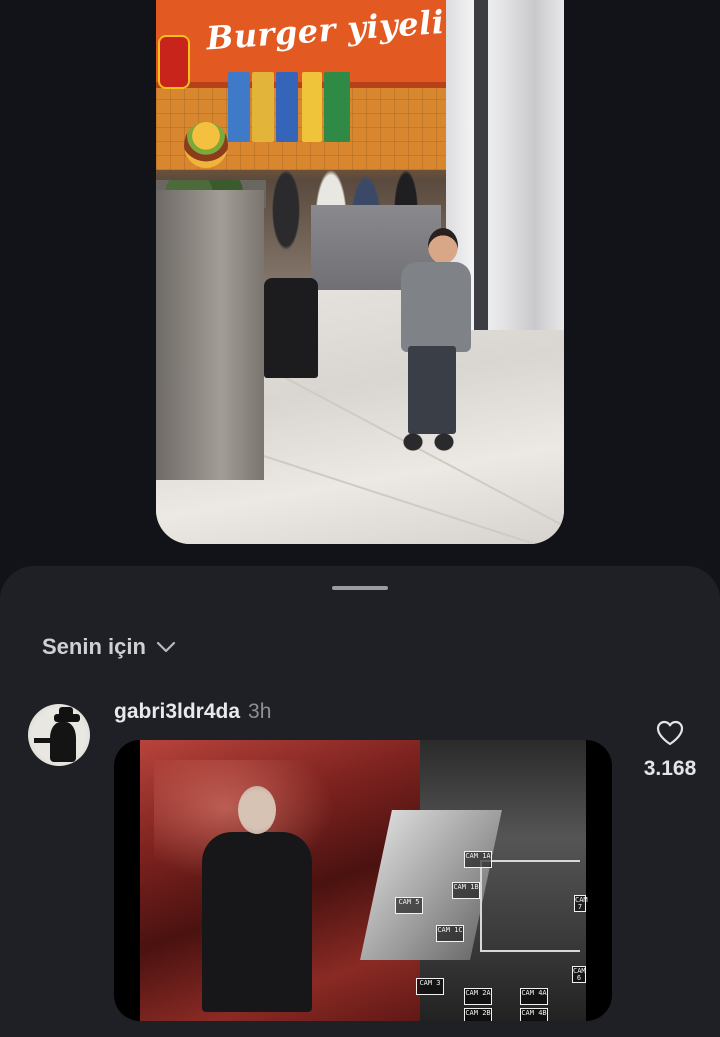 The width and height of the screenshot is (720, 1037). What do you see at coordinates (478, 859) in the screenshot?
I see `cam-label: CAM 1A` at bounding box center [478, 859].